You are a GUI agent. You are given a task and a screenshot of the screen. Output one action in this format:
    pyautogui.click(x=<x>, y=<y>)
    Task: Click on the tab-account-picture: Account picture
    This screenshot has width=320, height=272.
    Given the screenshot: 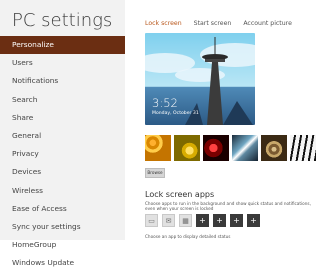 What is the action you would take?
    pyautogui.click(x=267, y=23)
    